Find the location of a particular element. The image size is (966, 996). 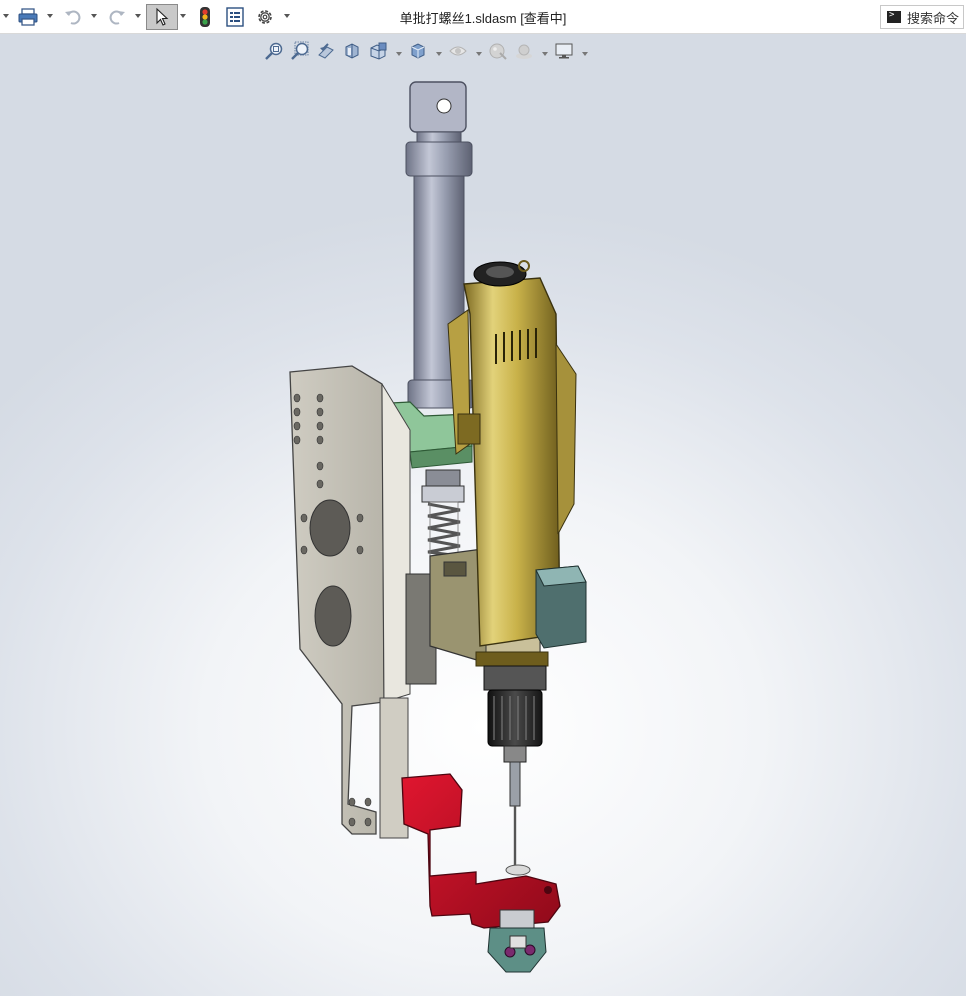

redo-dropdown-caret is located at coordinates (138, 16).